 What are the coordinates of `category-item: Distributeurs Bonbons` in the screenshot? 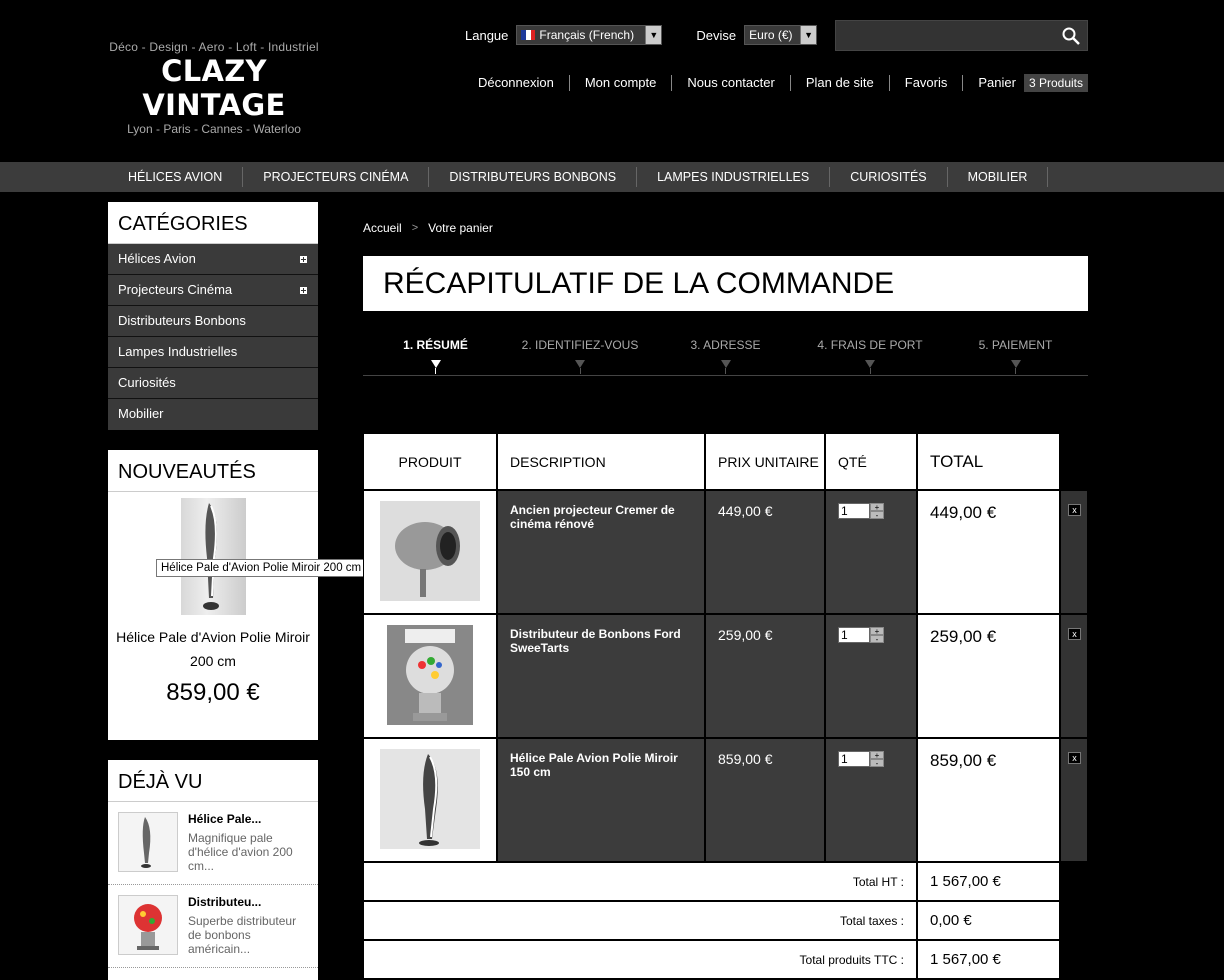 It's located at (213, 321).